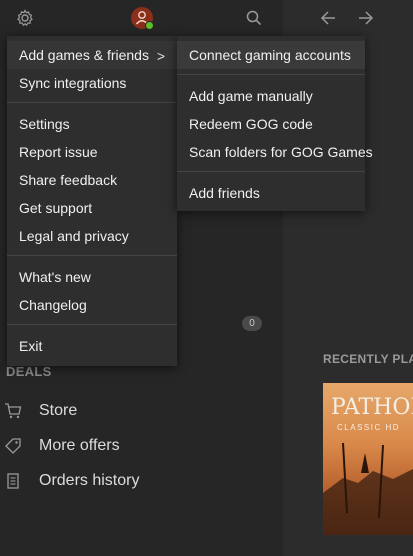 The width and height of the screenshot is (413, 556). I want to click on submenu-item-add-friends: Add friends, so click(271, 193).